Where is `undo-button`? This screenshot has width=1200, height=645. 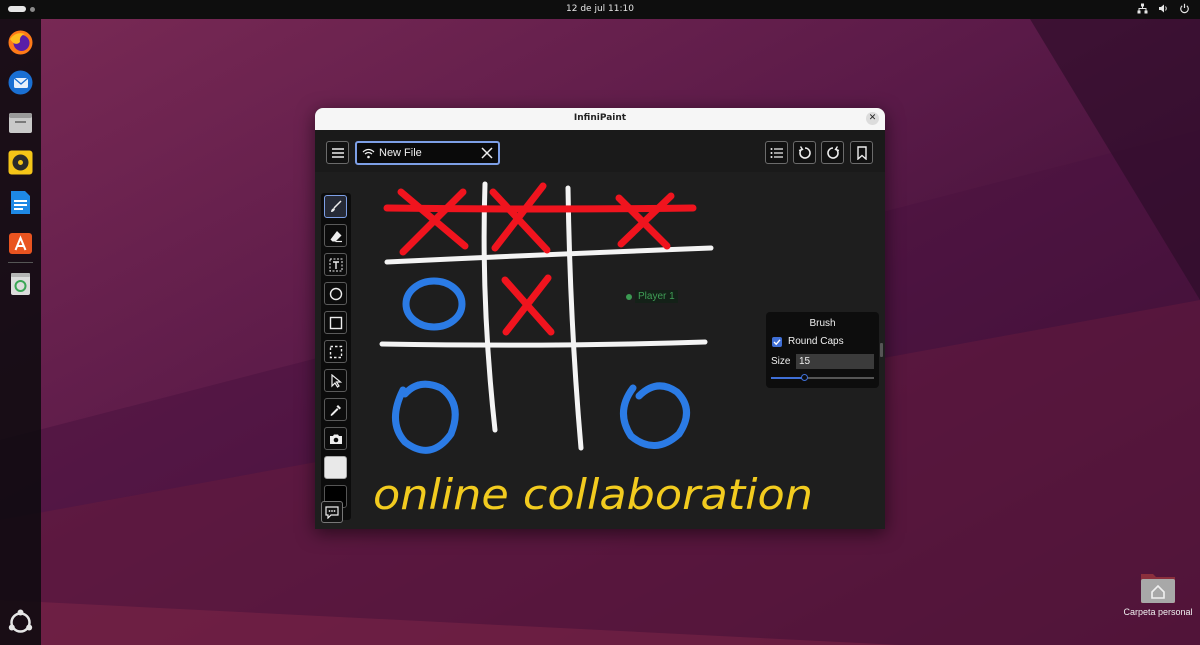 undo-button is located at coordinates (804, 152).